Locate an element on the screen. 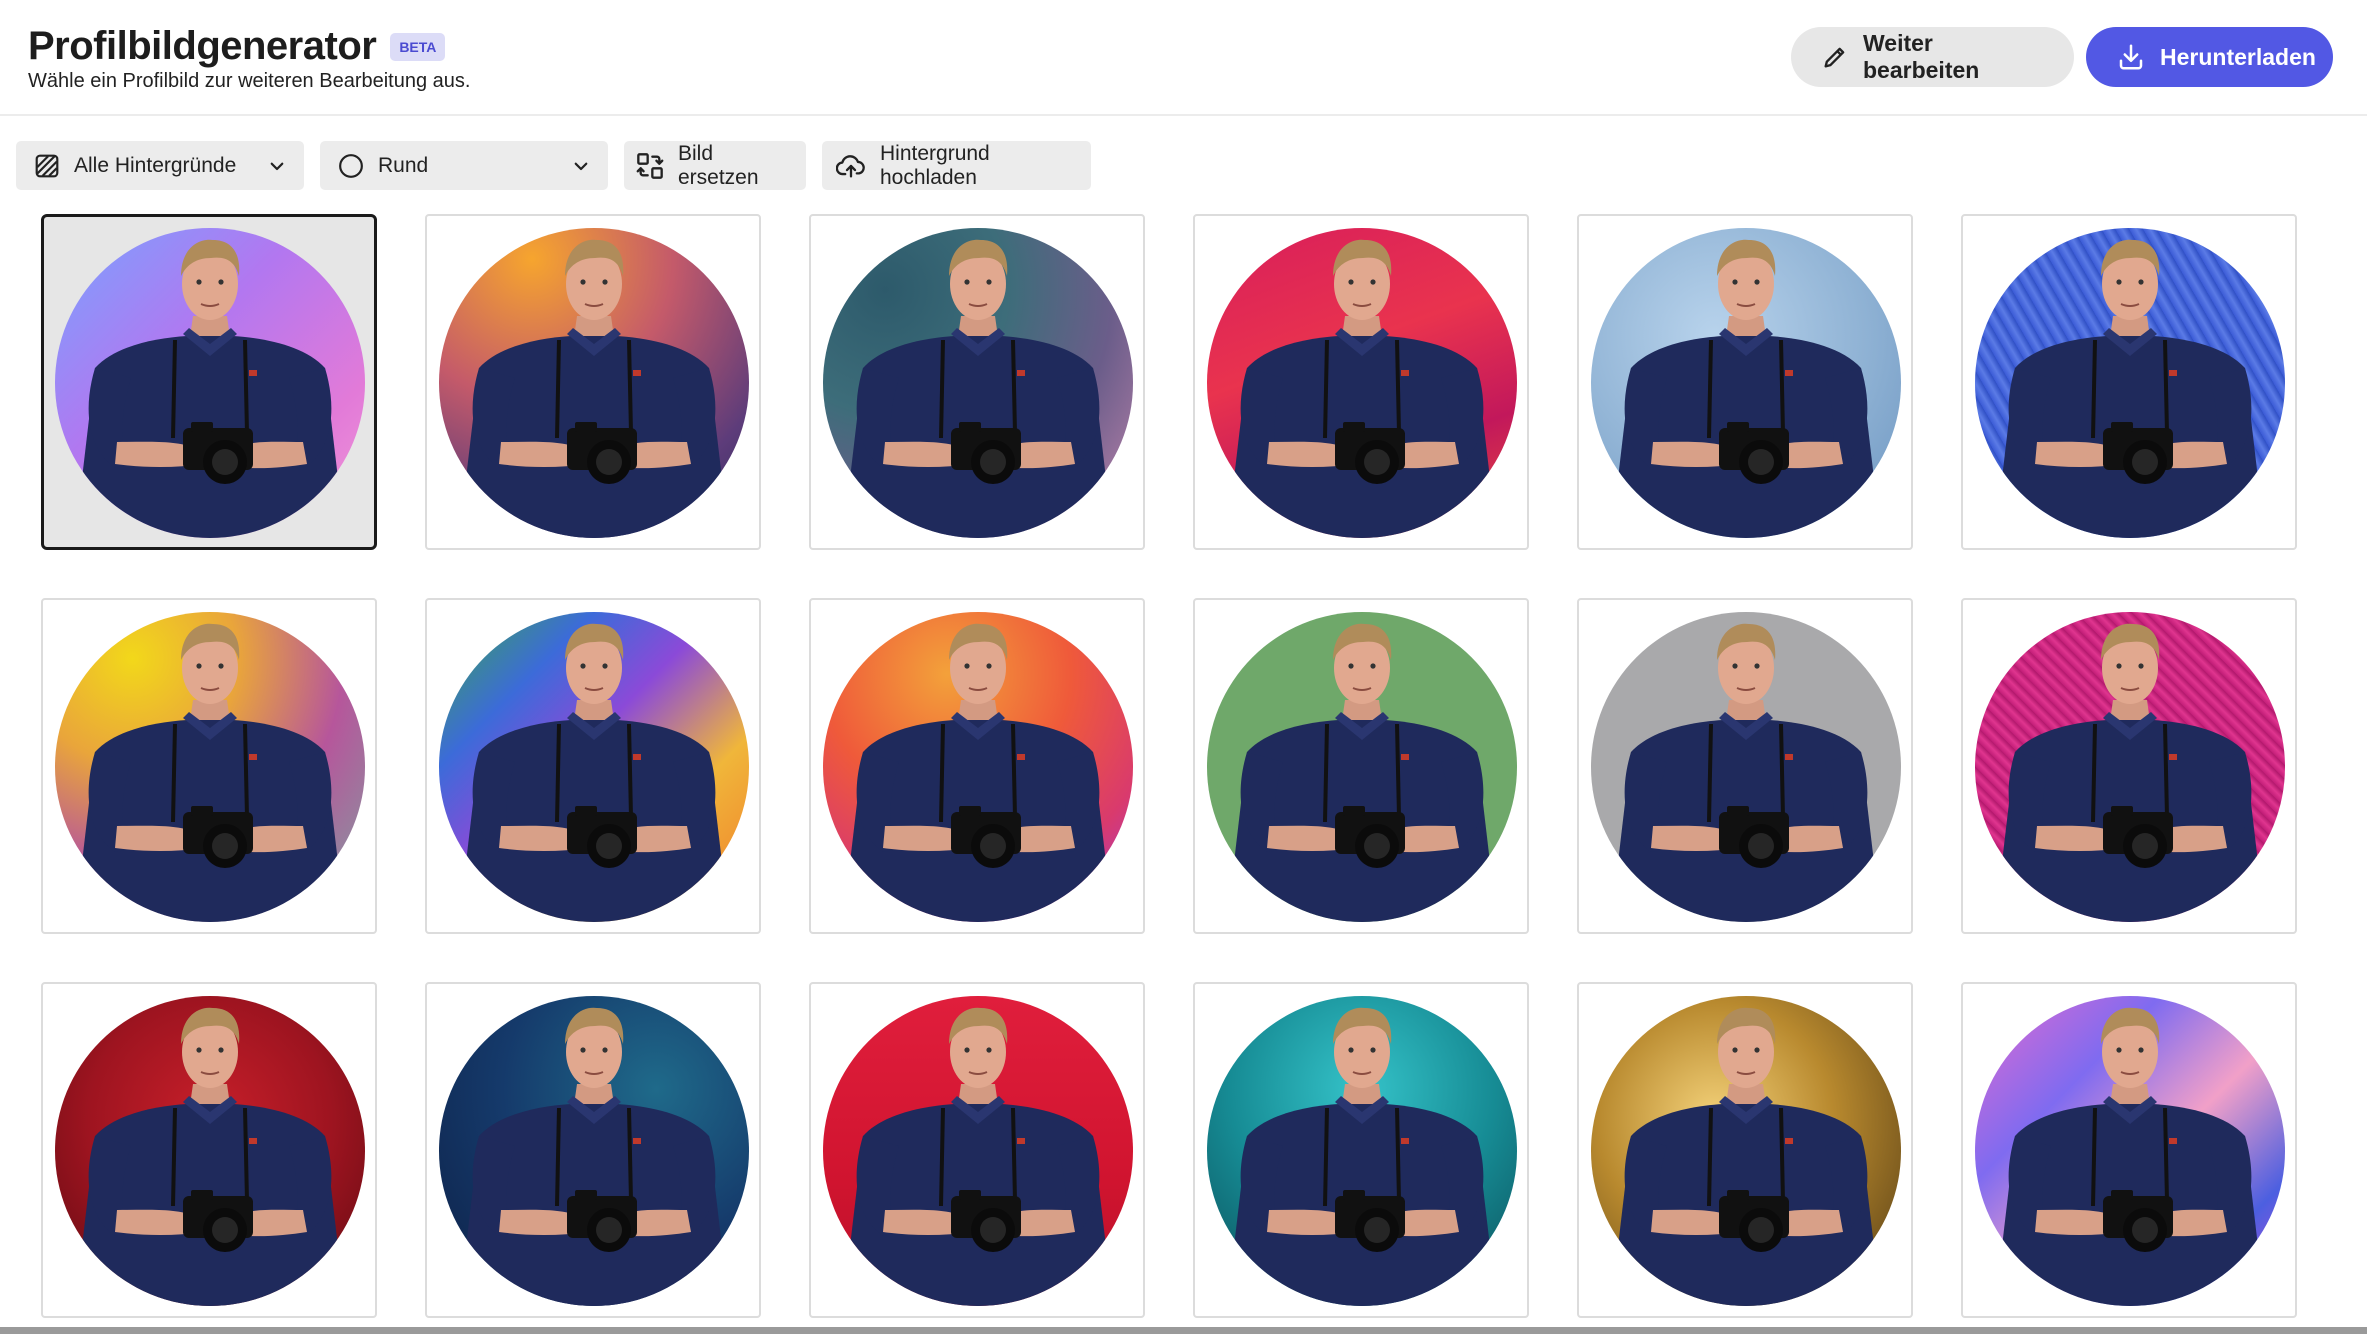 Image resolution: width=2367 pixels, height=1334 pixels. profile-avatar-soft-blue-studio is located at coordinates (1746, 383).